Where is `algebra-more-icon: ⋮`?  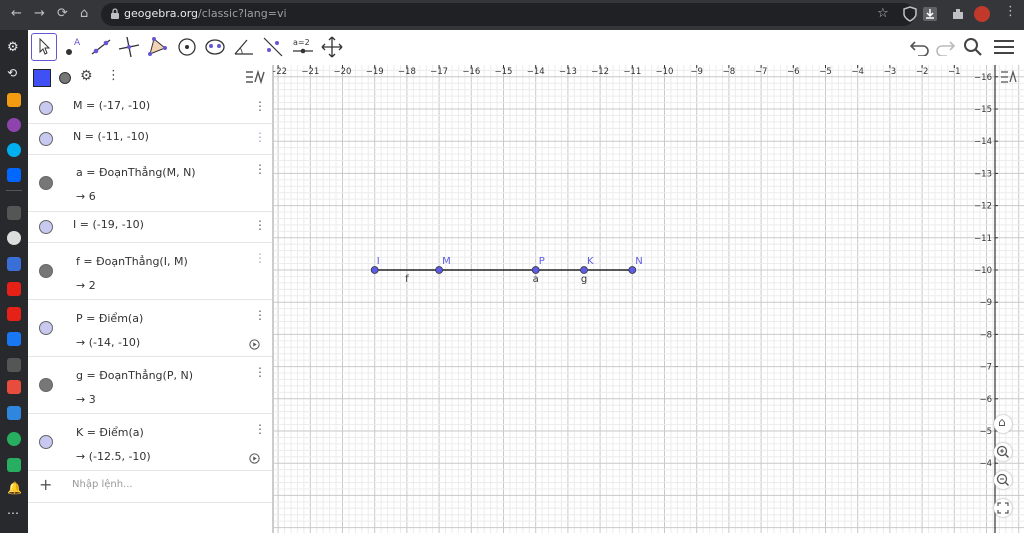 algebra-more-icon: ⋮ is located at coordinates (113, 75).